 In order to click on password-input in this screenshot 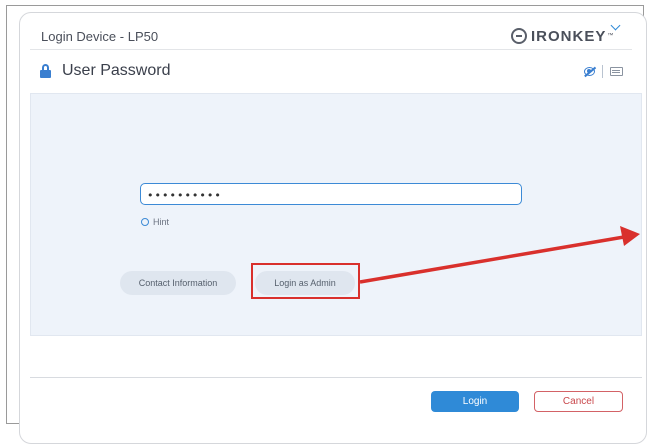, I will do `click(331, 194)`.